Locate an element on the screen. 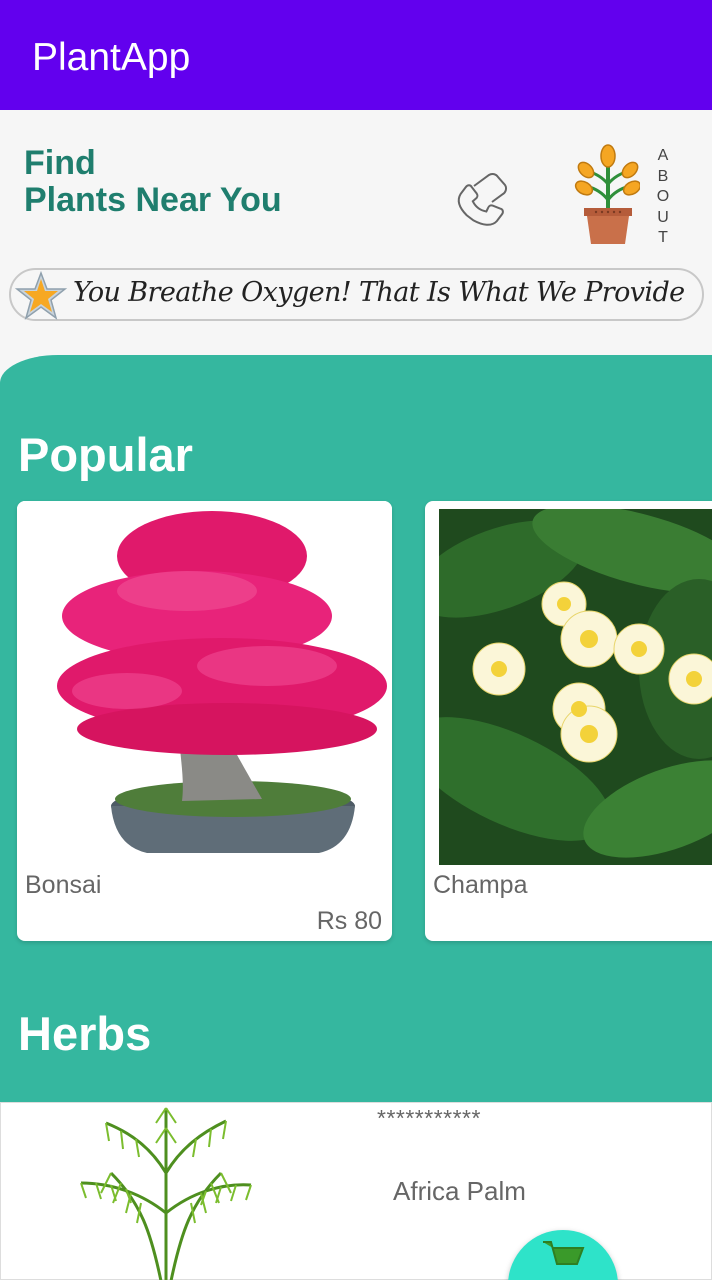 Image resolution: width=712 pixels, height=1280 pixels. about-label: A B O U T is located at coordinates (663, 196).